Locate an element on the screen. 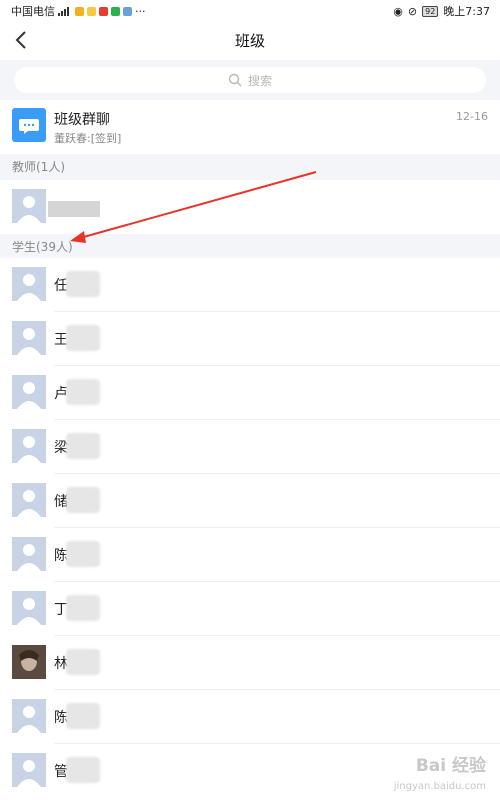 This screenshot has height=800, width=500. group-chat-last-message: 董跃春:[签到] is located at coordinates (88, 138).